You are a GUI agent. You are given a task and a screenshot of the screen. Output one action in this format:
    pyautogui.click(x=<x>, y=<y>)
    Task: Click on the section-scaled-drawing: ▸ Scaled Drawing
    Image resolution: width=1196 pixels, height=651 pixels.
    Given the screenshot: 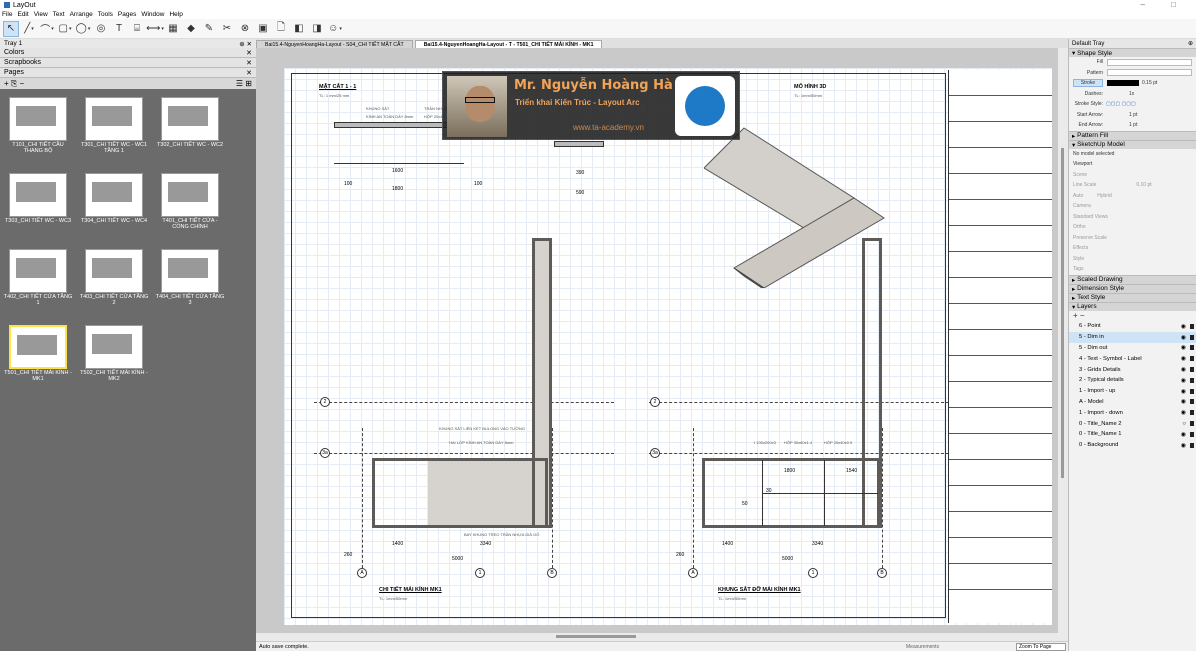 What is the action you would take?
    pyautogui.click(x=1132, y=279)
    